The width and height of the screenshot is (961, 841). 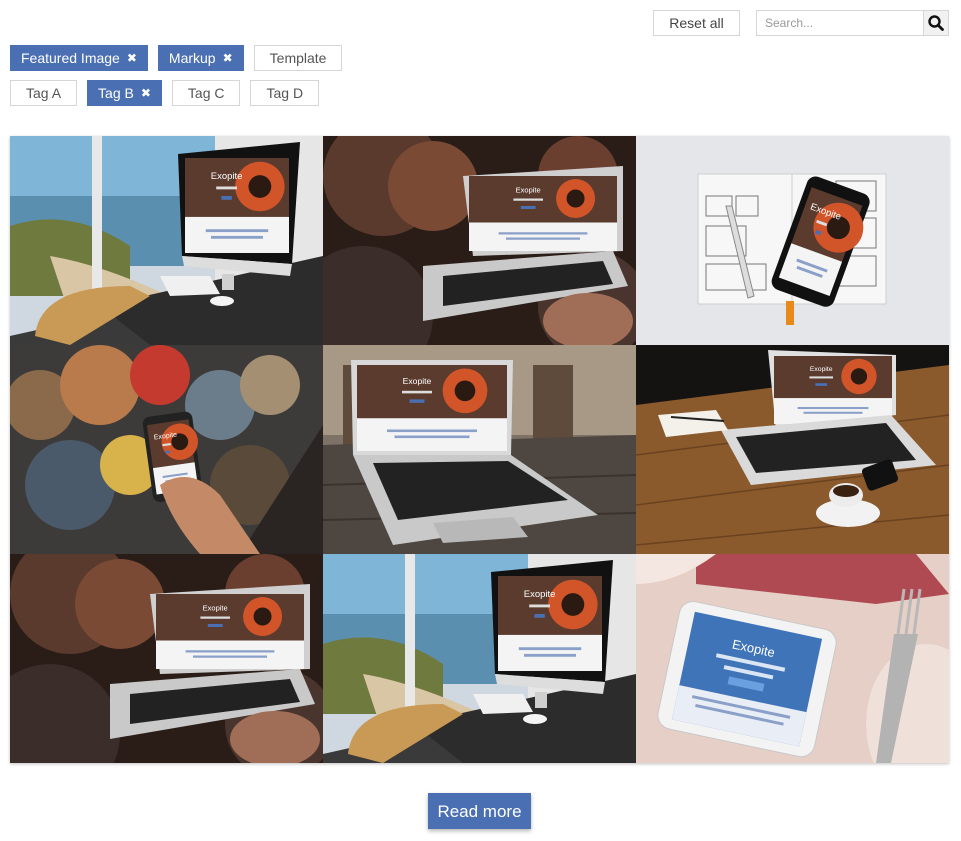 What do you see at coordinates (298, 58) in the screenshot?
I see `filter-template: Template` at bounding box center [298, 58].